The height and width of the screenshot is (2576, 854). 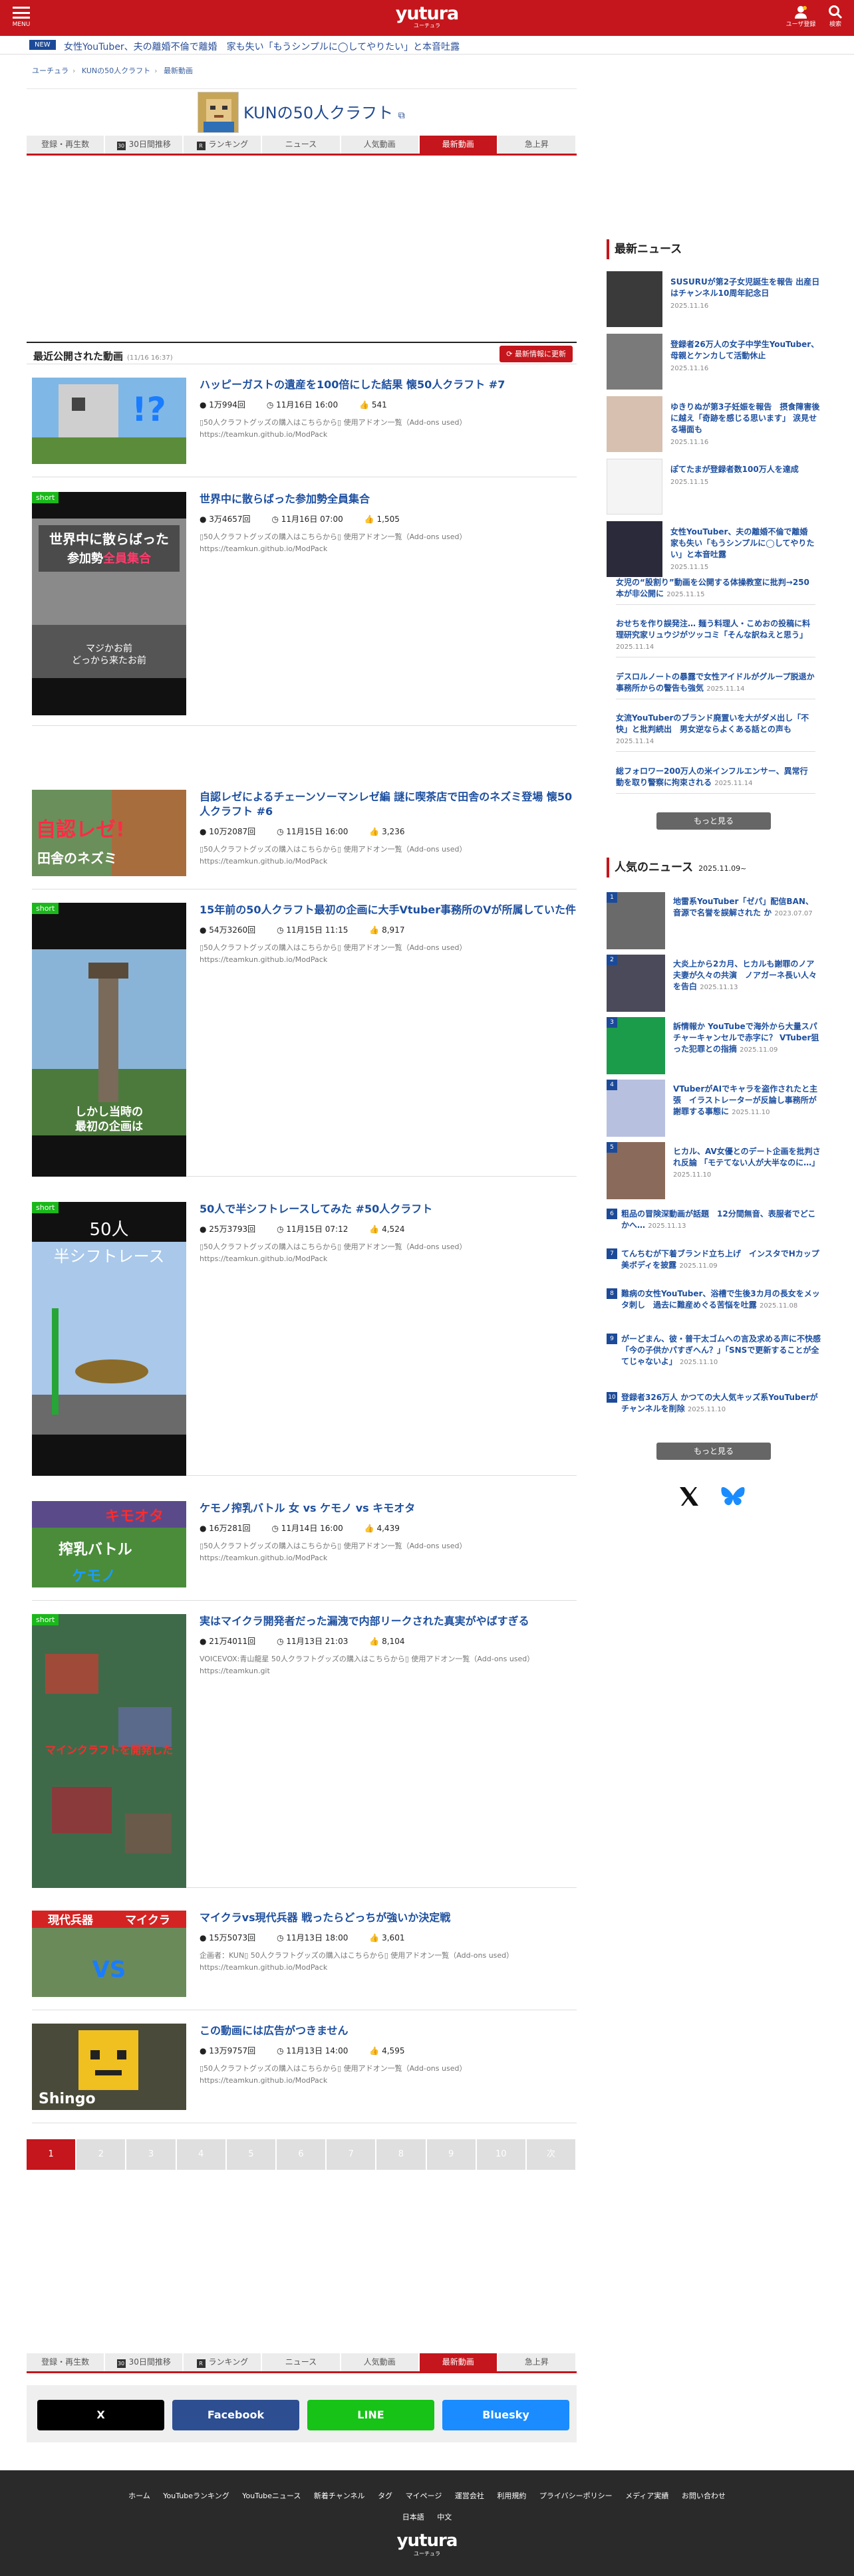 I want to click on page-link: 10, so click(x=500, y=2154).